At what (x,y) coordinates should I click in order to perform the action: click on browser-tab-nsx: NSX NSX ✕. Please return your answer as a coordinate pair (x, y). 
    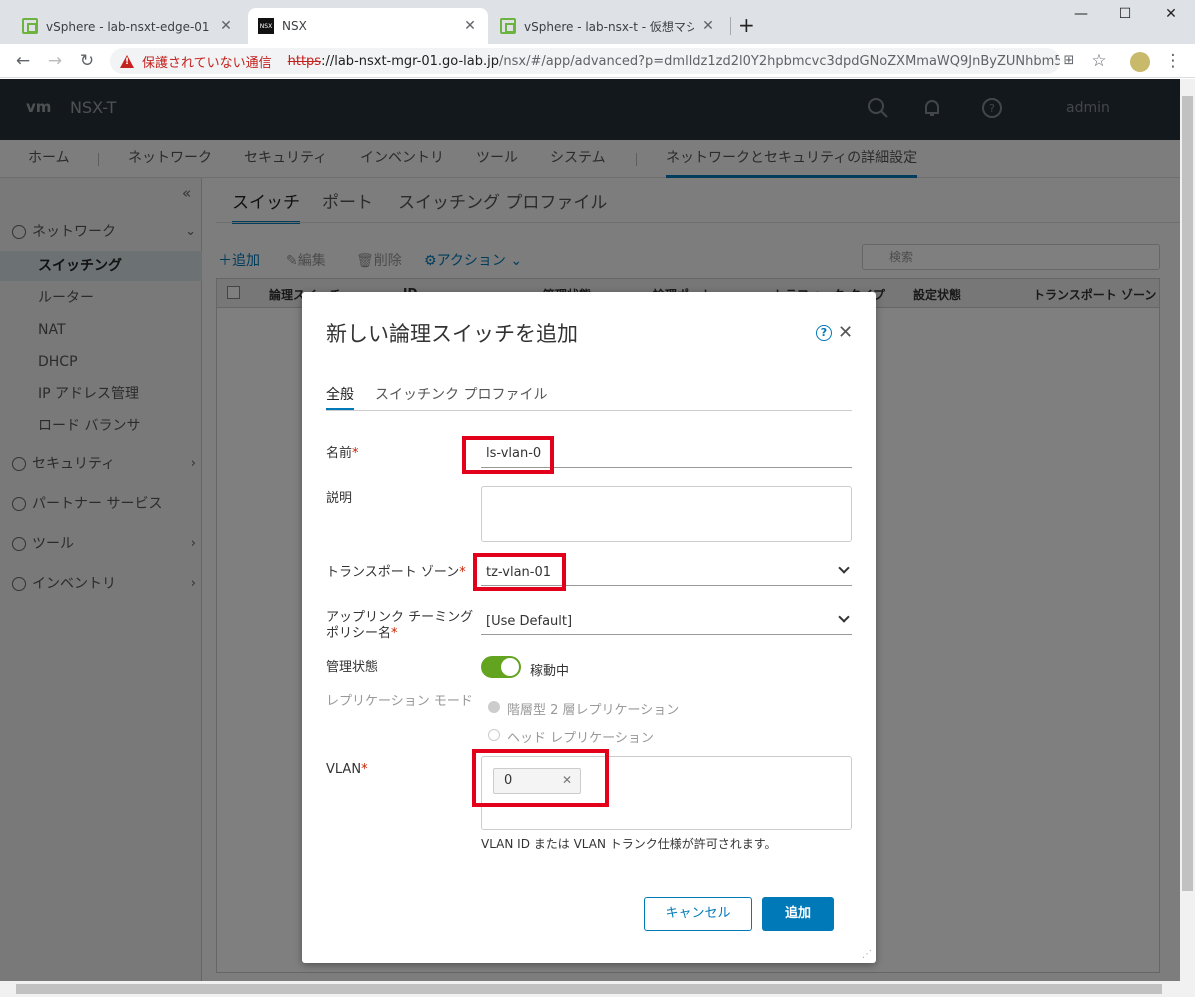
    Looking at the image, I should click on (368, 26).